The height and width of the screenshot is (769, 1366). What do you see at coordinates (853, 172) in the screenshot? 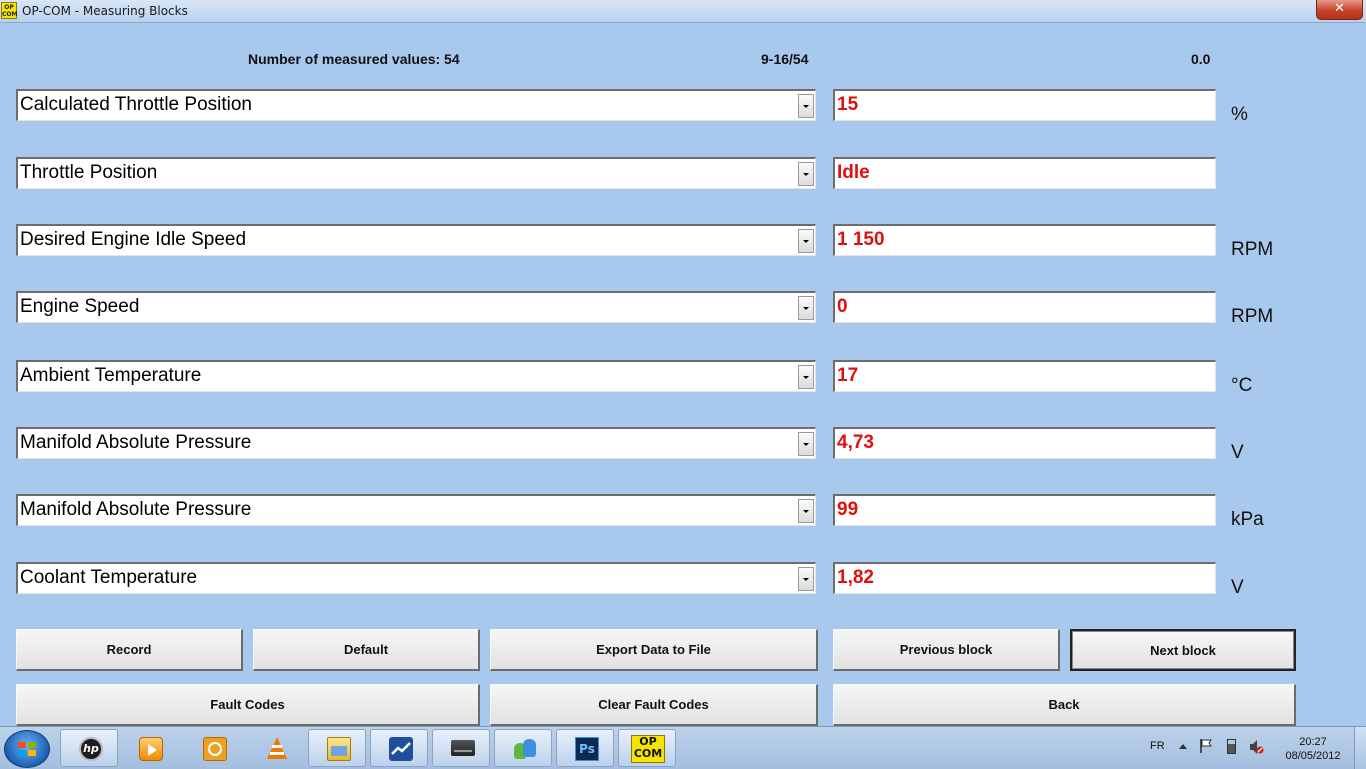
I see `value-text: Idle` at bounding box center [853, 172].